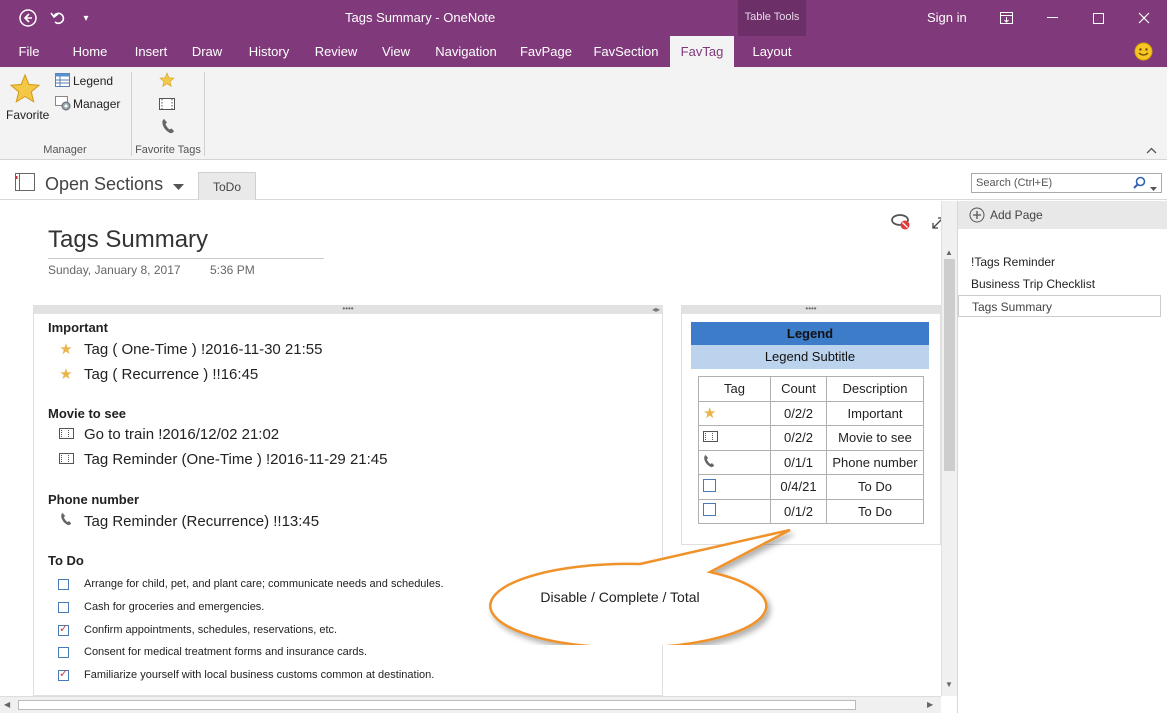 This screenshot has height=713, width=1167. I want to click on quick-access-dropdown-icon: ▾, so click(86, 18).